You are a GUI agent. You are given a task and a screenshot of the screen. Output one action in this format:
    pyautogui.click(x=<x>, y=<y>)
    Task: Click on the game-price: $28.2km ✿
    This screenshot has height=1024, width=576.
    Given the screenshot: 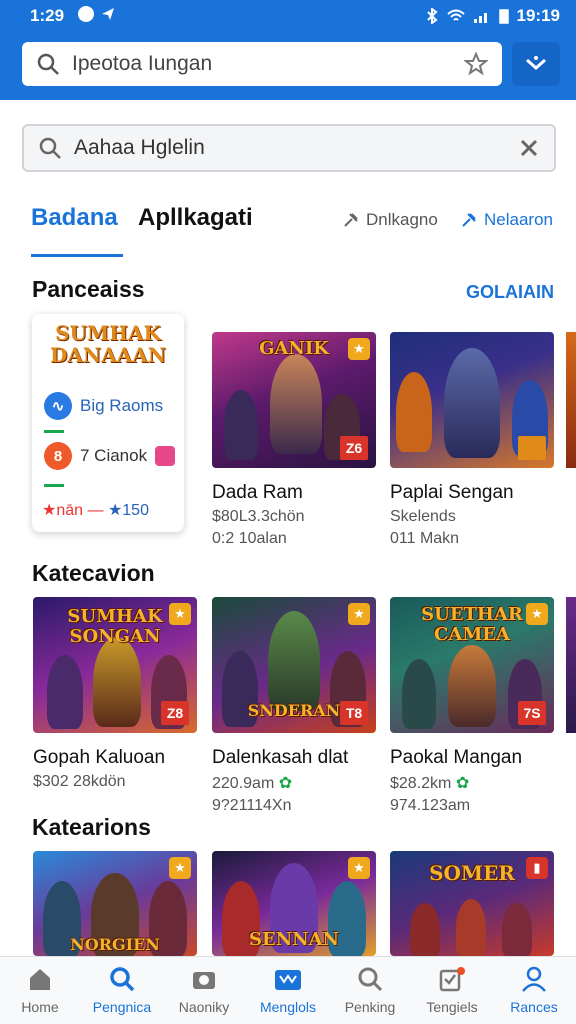 What is the action you would take?
    pyautogui.click(x=472, y=783)
    